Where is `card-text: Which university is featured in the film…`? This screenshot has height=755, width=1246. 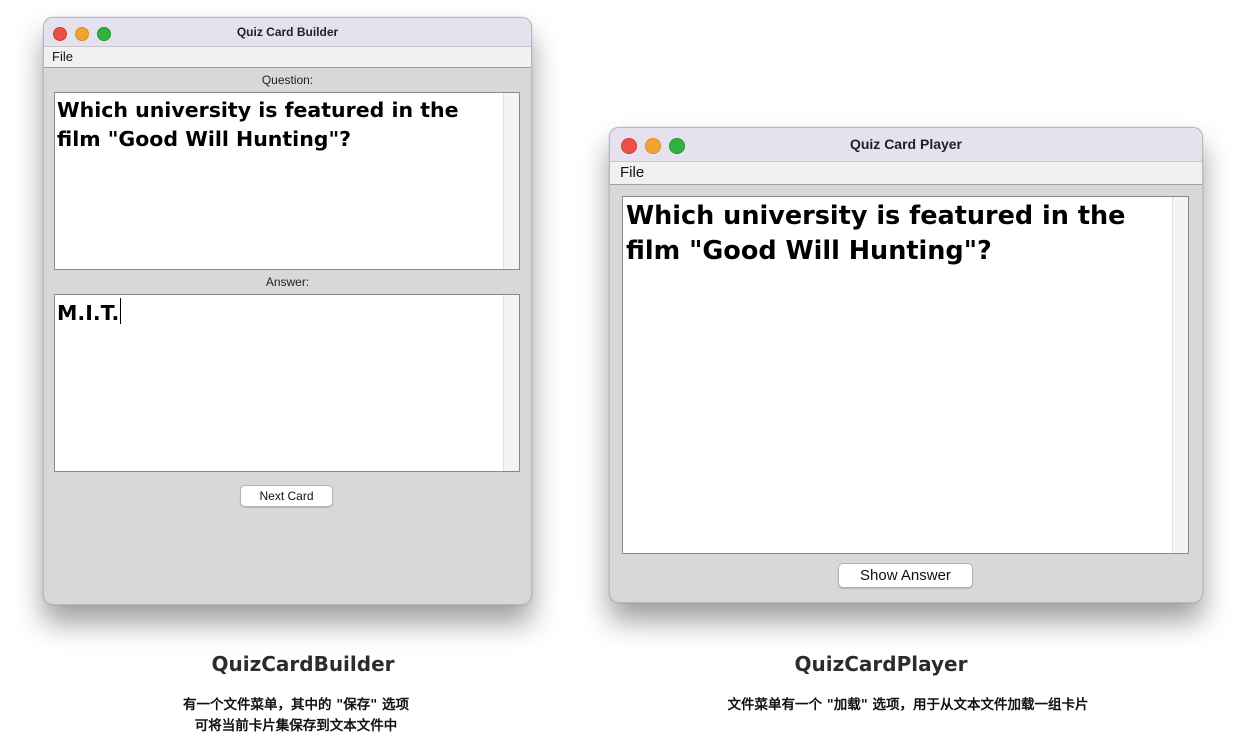 card-text: Which university is featured in the film… is located at coordinates (876, 233).